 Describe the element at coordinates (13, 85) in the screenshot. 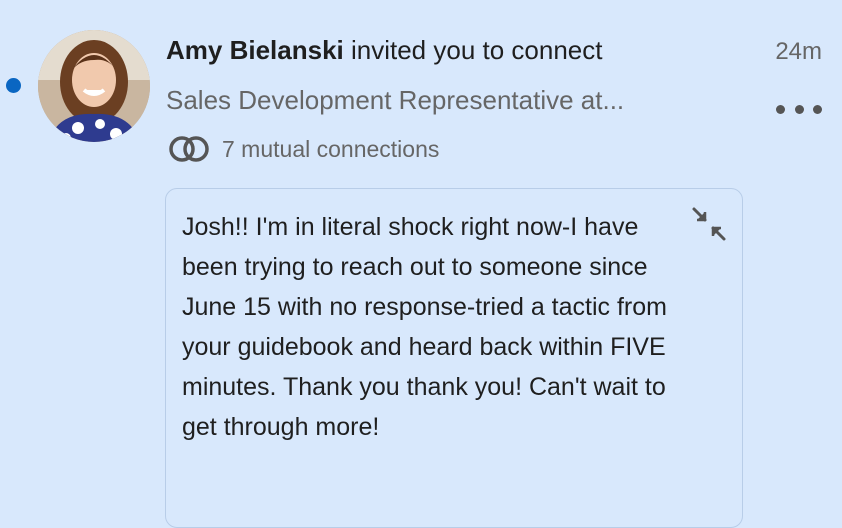

I see `unread-indicator` at that location.